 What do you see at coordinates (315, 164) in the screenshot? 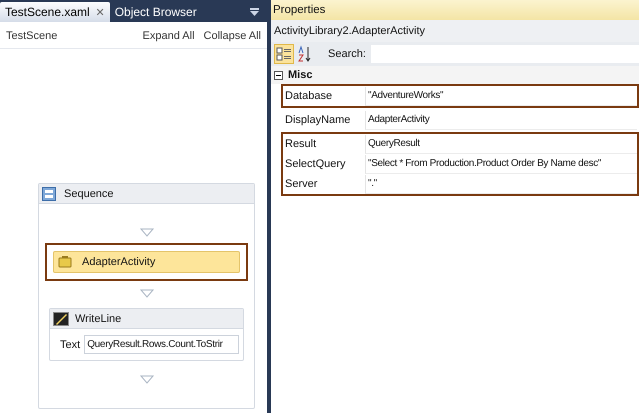
I see `property-name: SelectQuery` at bounding box center [315, 164].